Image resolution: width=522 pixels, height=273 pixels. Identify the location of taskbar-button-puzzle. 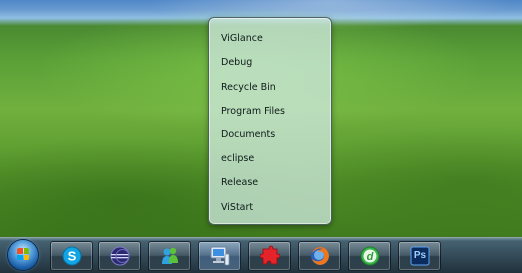
(269, 256).